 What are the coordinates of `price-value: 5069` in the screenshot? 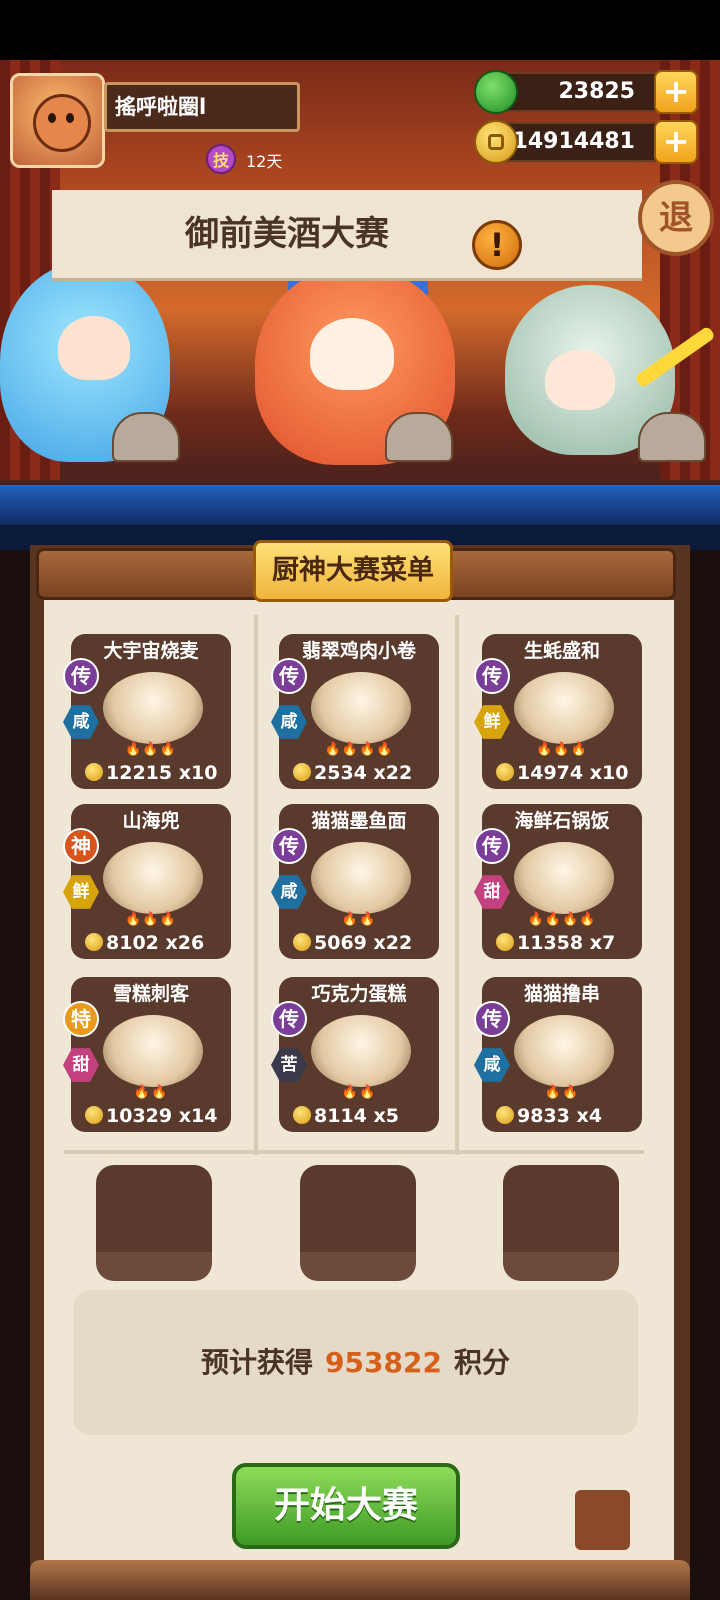 It's located at (340, 943).